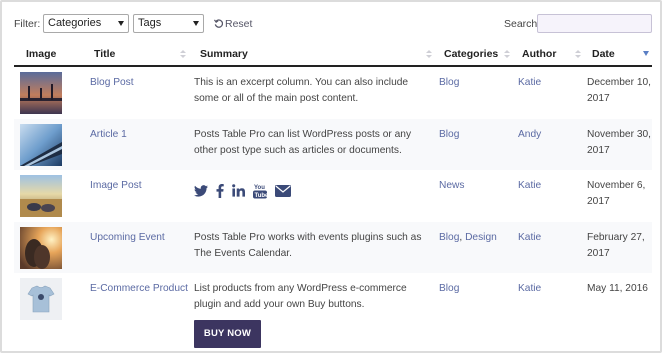 Image resolution: width=662 pixels, height=353 pixels. I want to click on column-header-title: Title, so click(104, 54).